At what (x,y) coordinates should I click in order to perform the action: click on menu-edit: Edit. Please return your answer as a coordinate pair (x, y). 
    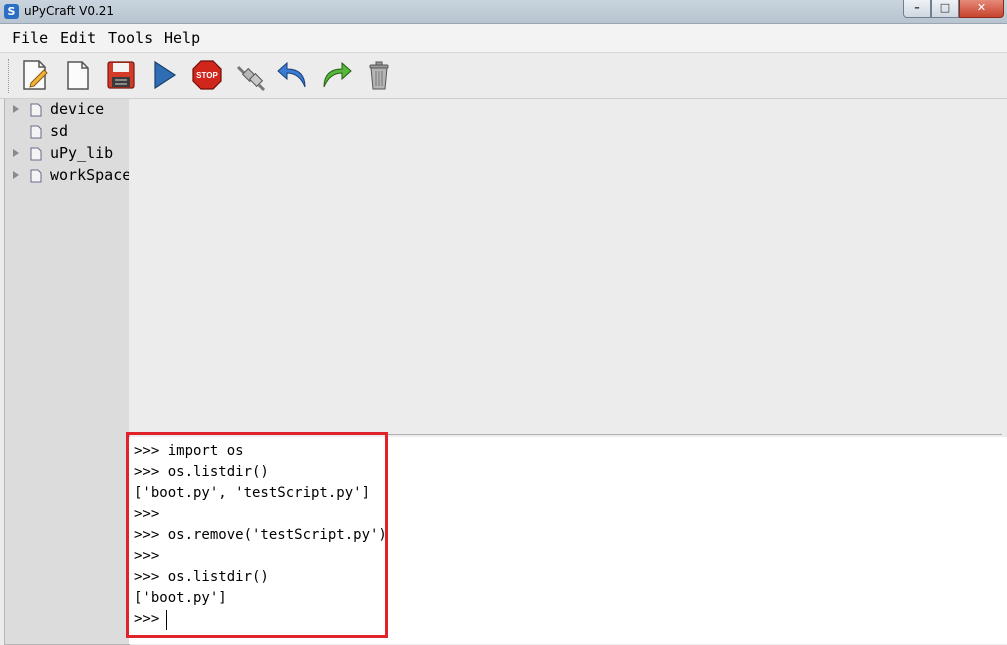
    Looking at the image, I should click on (78, 38).